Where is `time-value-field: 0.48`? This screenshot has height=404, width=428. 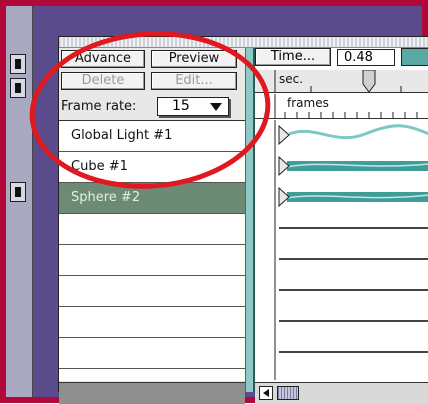 time-value-field: 0.48 is located at coordinates (366, 57).